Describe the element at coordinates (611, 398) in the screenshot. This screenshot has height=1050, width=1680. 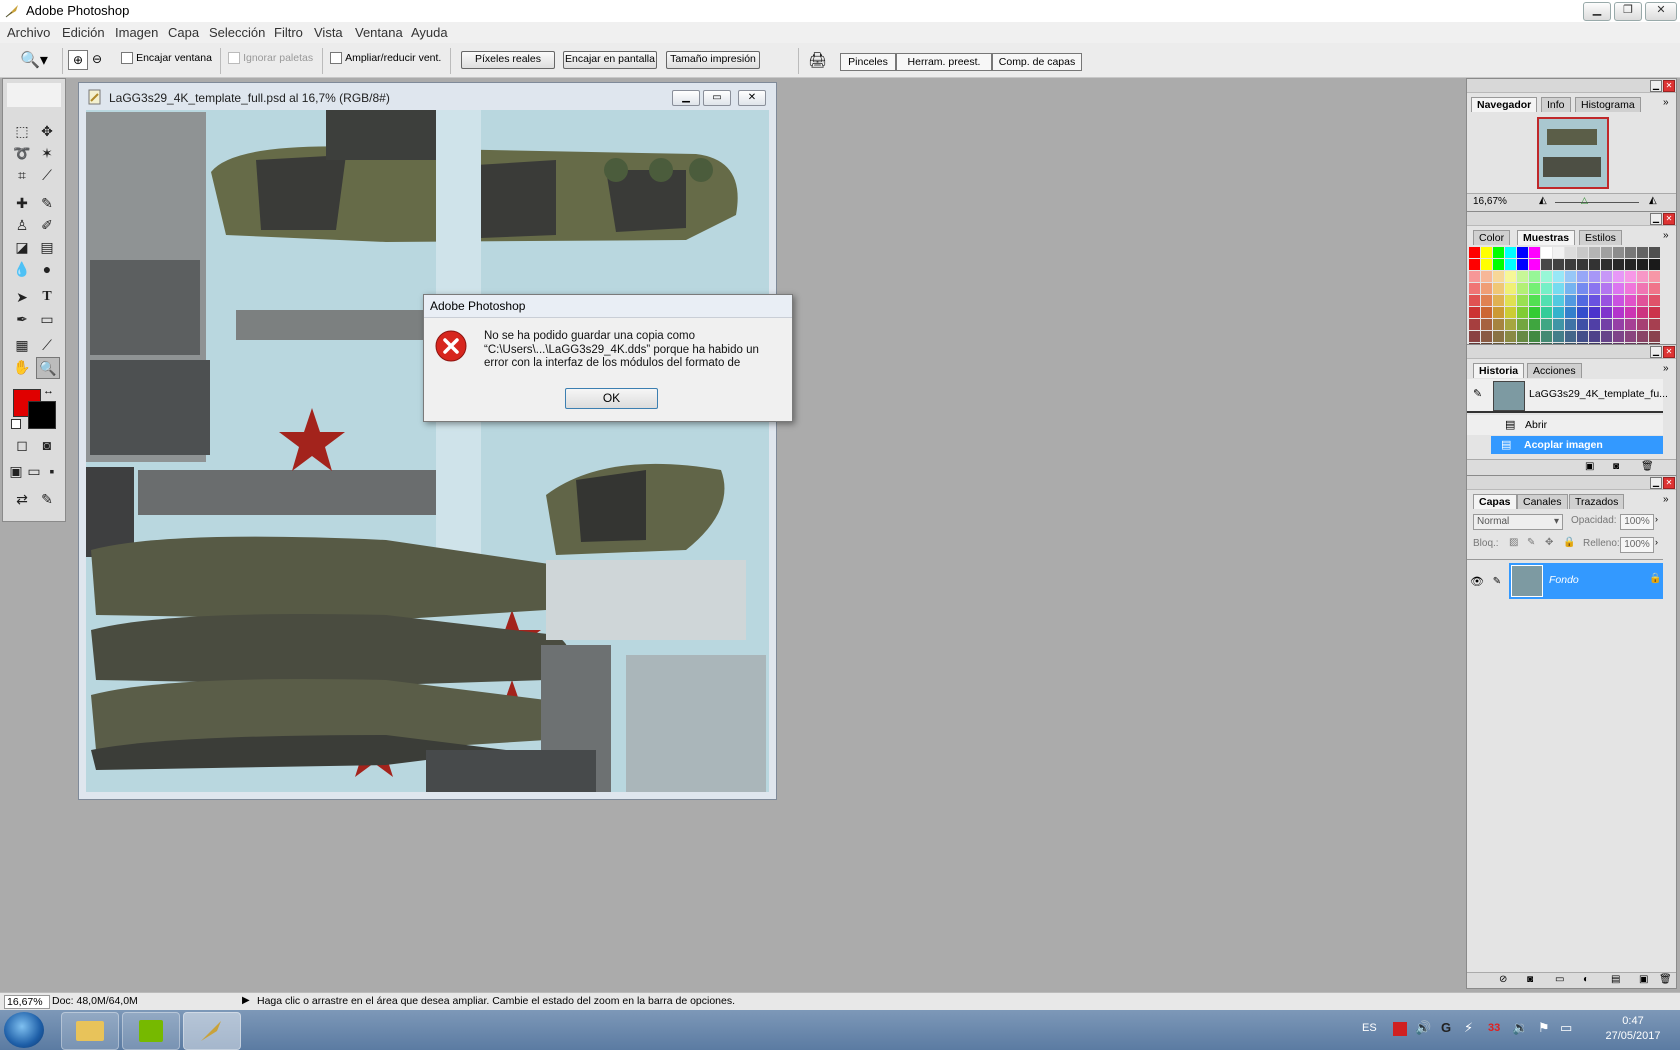
I see `ok-button: OK` at that location.